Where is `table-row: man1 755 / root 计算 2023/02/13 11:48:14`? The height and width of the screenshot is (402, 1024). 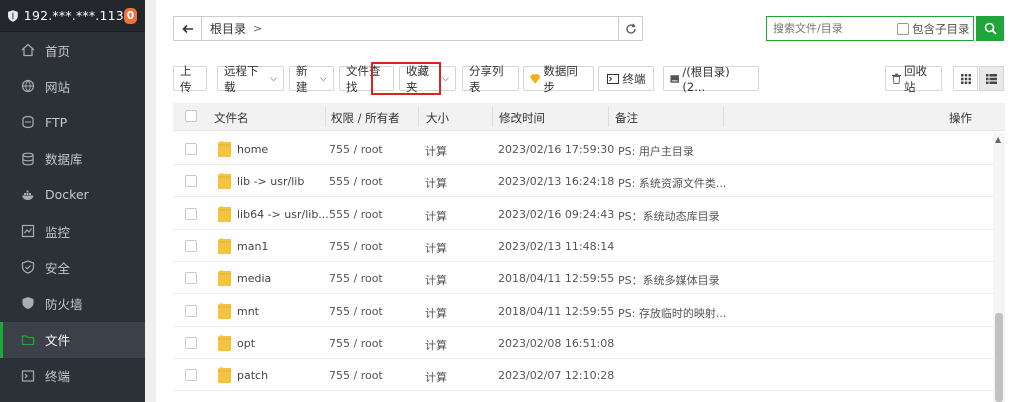 table-row: man1 755 / root 计算 2023/02/13 11:48:14 is located at coordinates (583, 246).